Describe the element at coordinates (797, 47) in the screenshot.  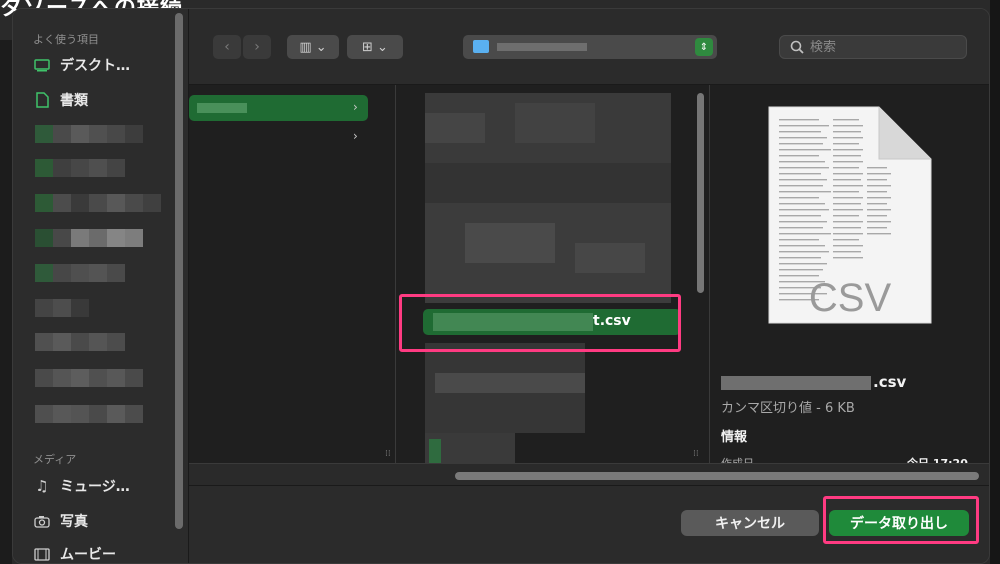
I see `search-icon` at that location.